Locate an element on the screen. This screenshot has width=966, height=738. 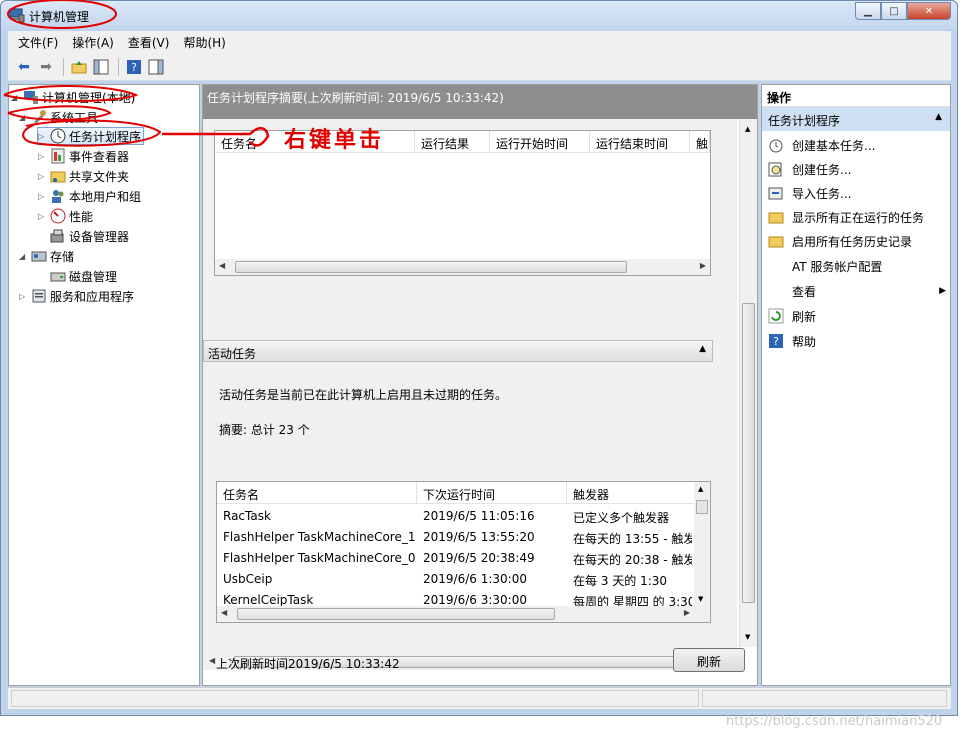
tree-item-services-apps: ▷ 服务和应用程序 is located at coordinates (76, 296).